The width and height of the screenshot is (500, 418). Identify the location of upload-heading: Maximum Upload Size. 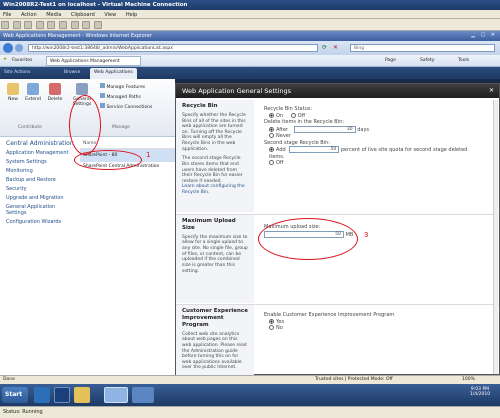
(209, 224).